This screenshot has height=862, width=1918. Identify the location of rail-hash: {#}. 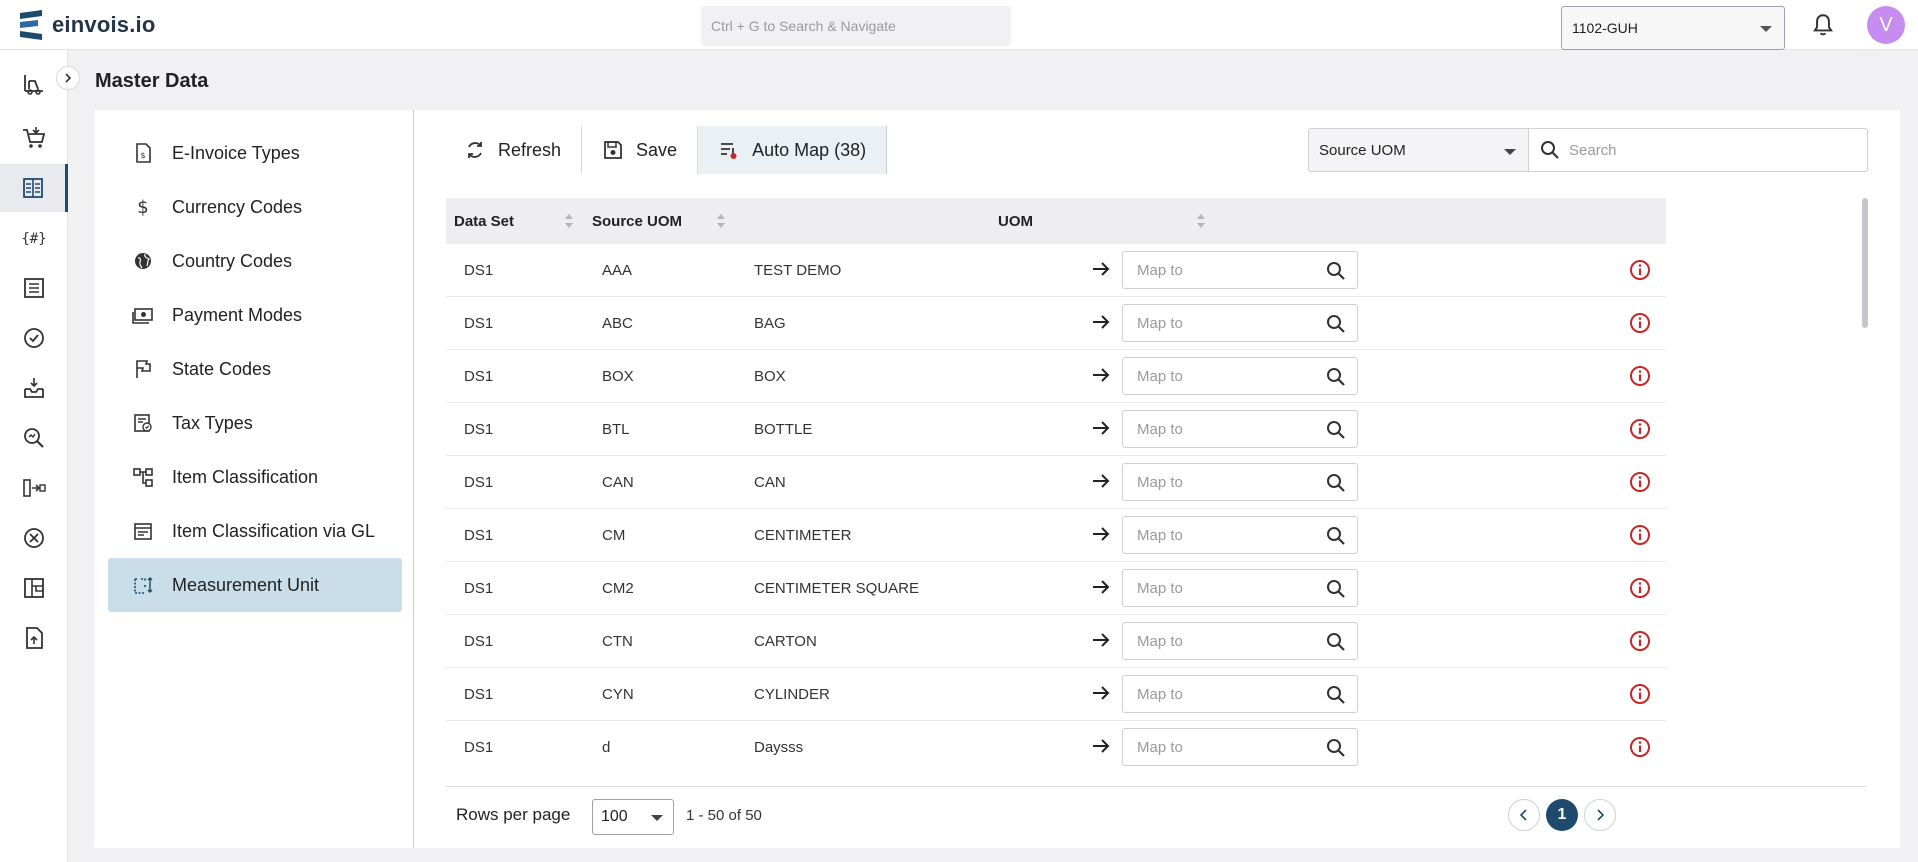
(34, 238).